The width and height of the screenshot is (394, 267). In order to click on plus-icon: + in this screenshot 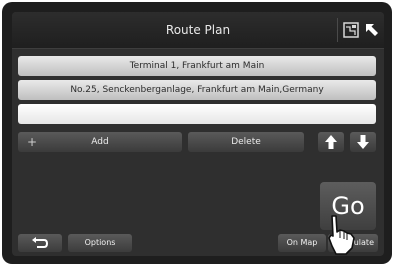, I will do `click(32, 142)`.